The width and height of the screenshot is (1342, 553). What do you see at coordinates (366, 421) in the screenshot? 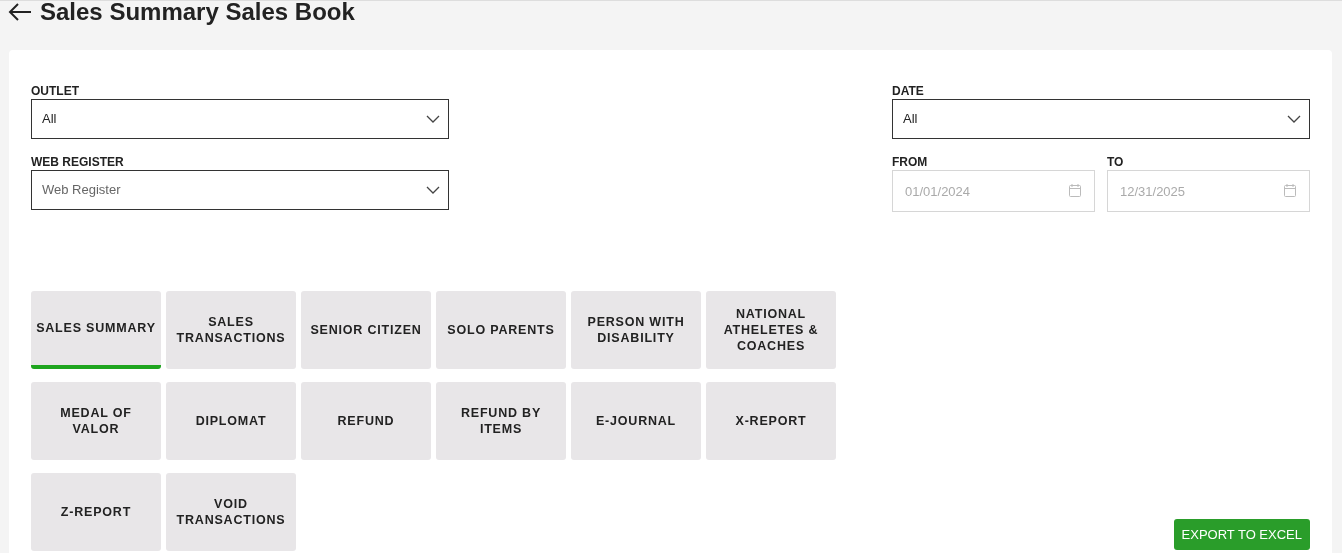
I see `report-tab: REFUND` at bounding box center [366, 421].